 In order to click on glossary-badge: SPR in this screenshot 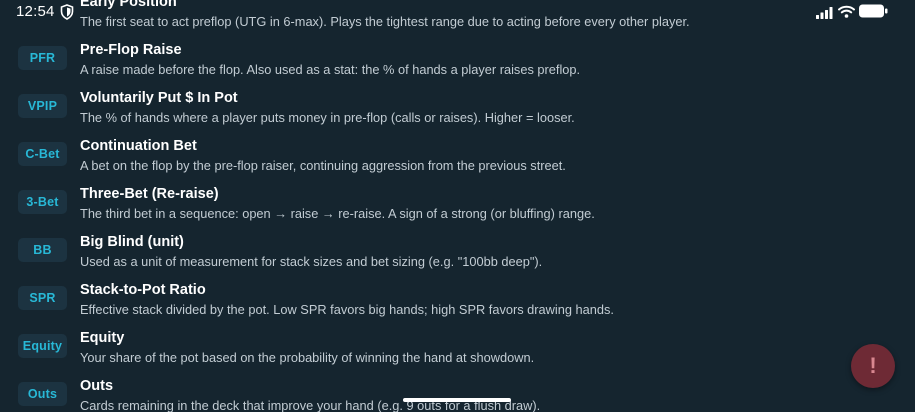, I will do `click(42, 298)`.